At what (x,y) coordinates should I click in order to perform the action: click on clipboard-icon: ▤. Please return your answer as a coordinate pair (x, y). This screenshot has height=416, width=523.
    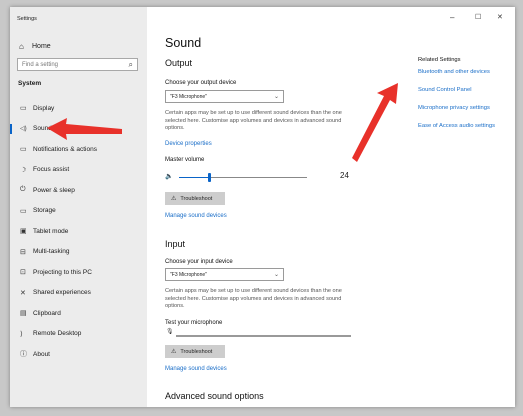
    Looking at the image, I should click on (23, 314).